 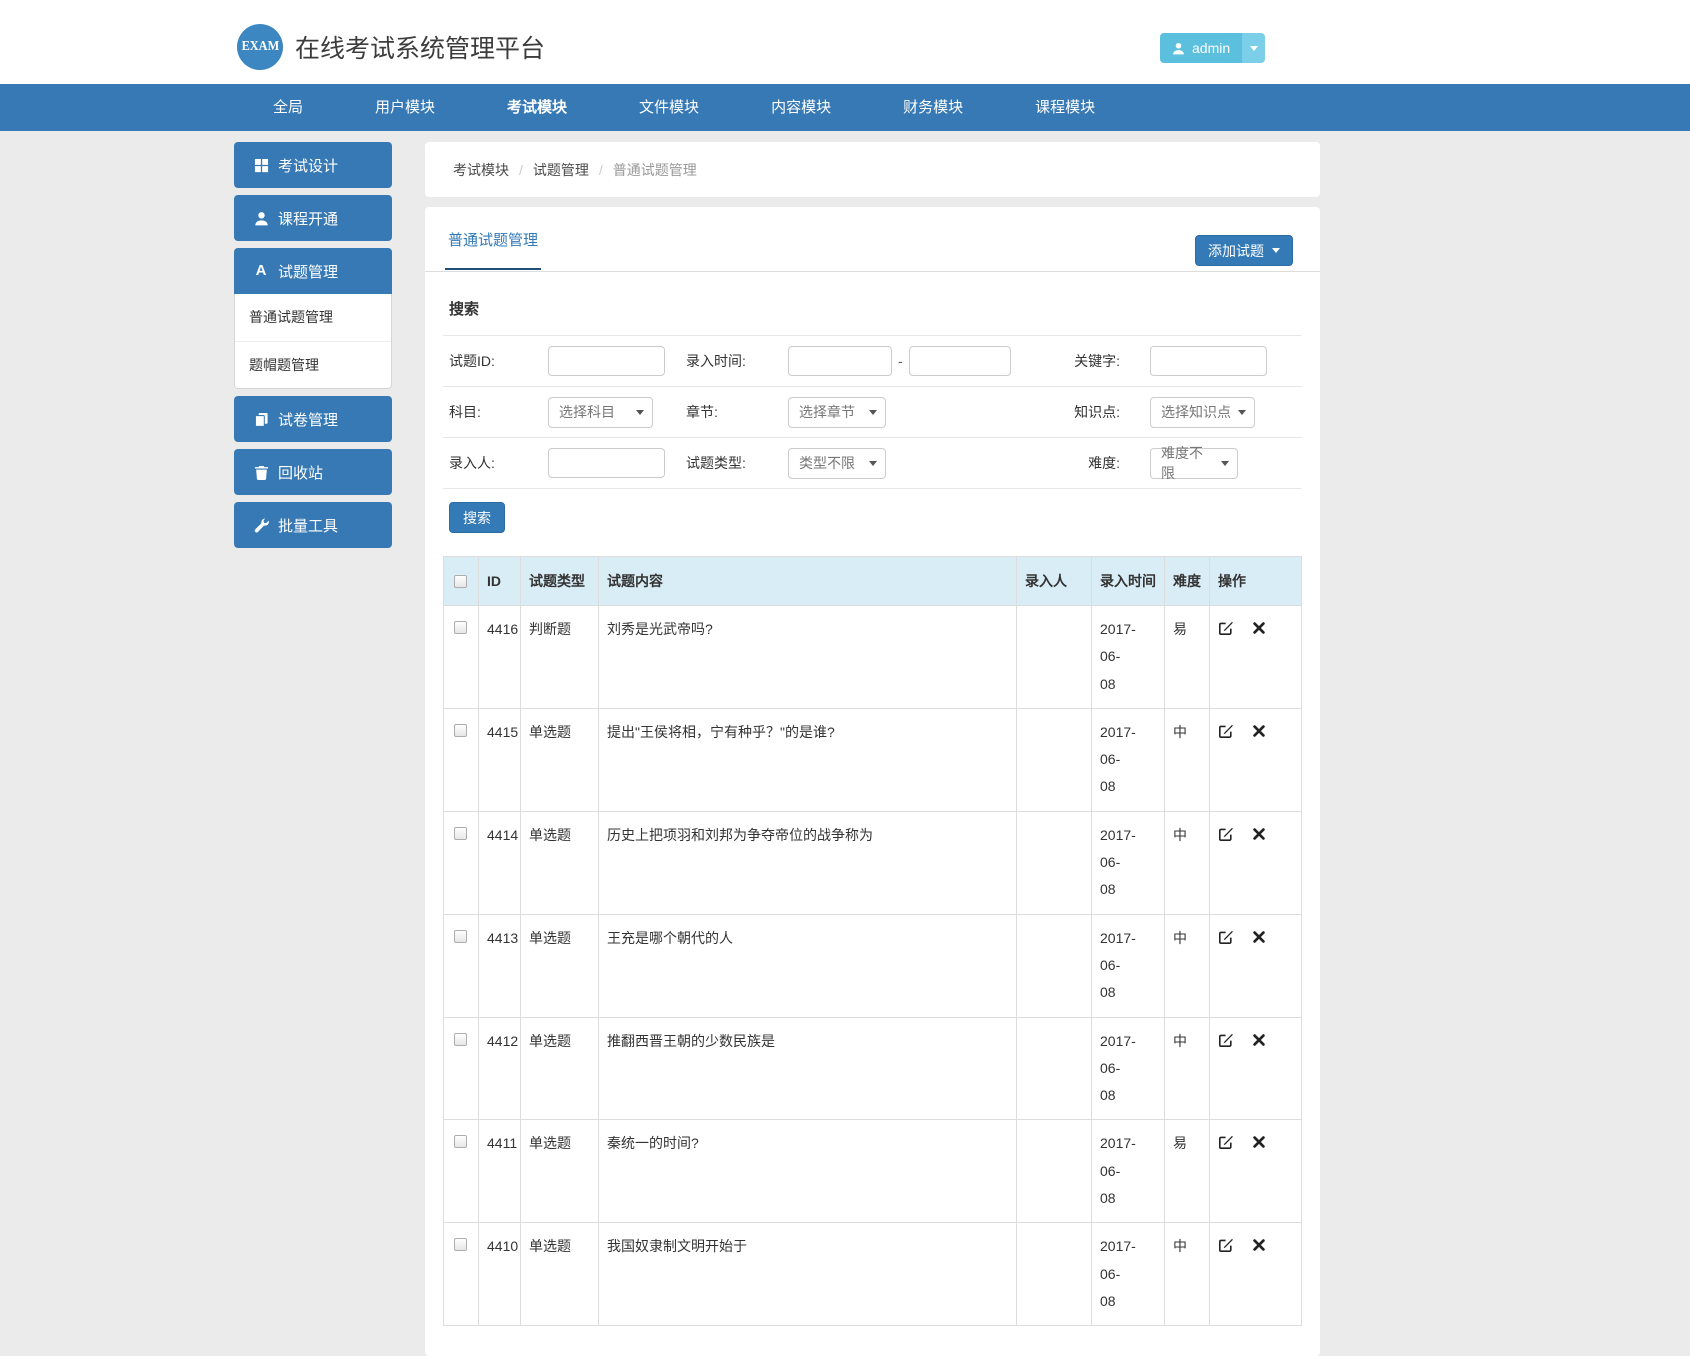 I want to click on top-header: EXAM 在线考试系统管理平台 admin, so click(x=845, y=42).